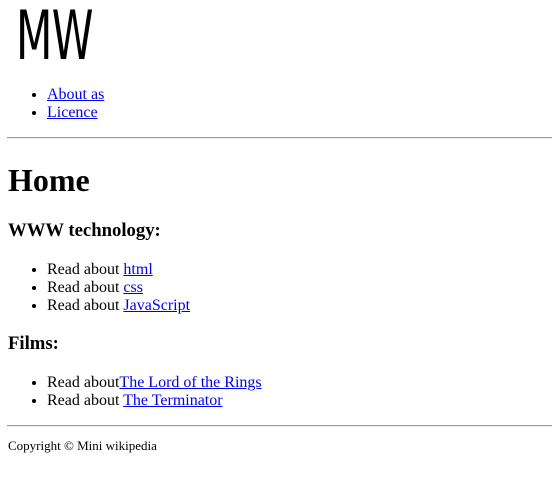 The image size is (552, 489). What do you see at coordinates (82, 445) in the screenshot?
I see `copyright-text: Copyright © Mini wikipedia` at bounding box center [82, 445].